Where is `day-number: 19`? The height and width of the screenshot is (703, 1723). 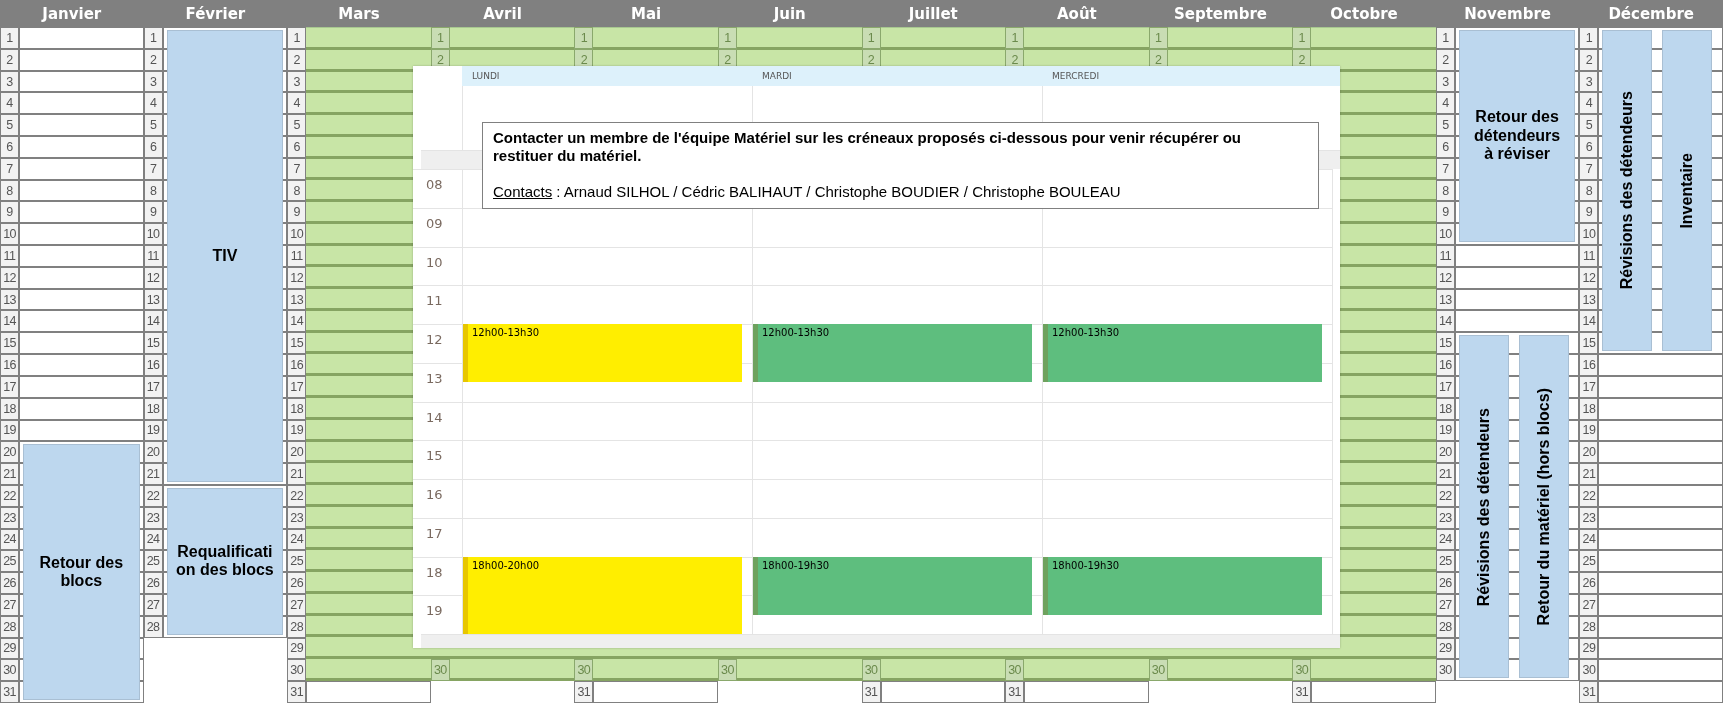
day-number: 19 is located at coordinates (297, 430).